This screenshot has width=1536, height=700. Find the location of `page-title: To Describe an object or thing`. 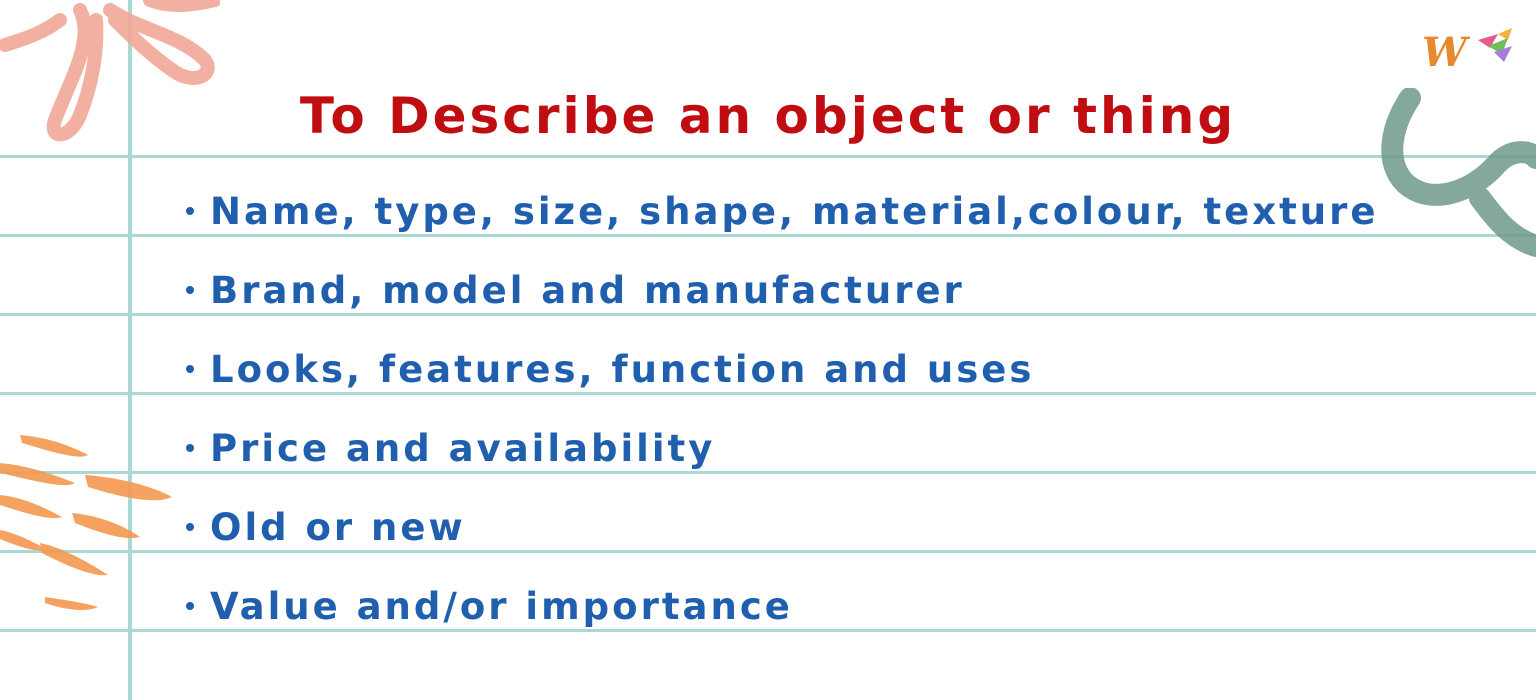

page-title: To Describe an object or thing is located at coordinates (768, 116).